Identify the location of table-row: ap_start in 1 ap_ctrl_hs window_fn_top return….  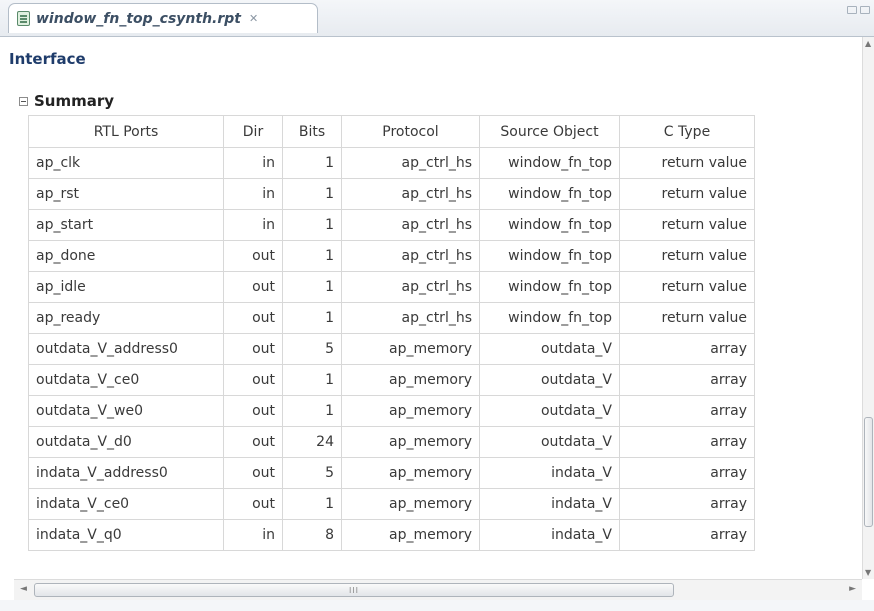
(391, 225).